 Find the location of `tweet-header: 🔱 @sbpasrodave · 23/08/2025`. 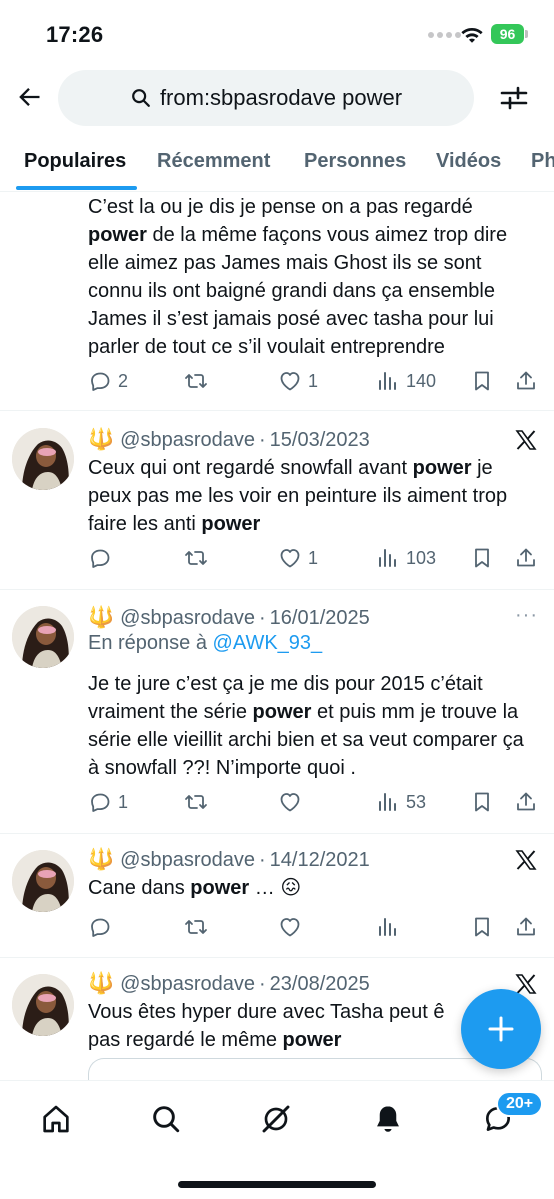

tweet-header: 🔱 @sbpasrodave · 23/08/2025 is located at coordinates (229, 984).